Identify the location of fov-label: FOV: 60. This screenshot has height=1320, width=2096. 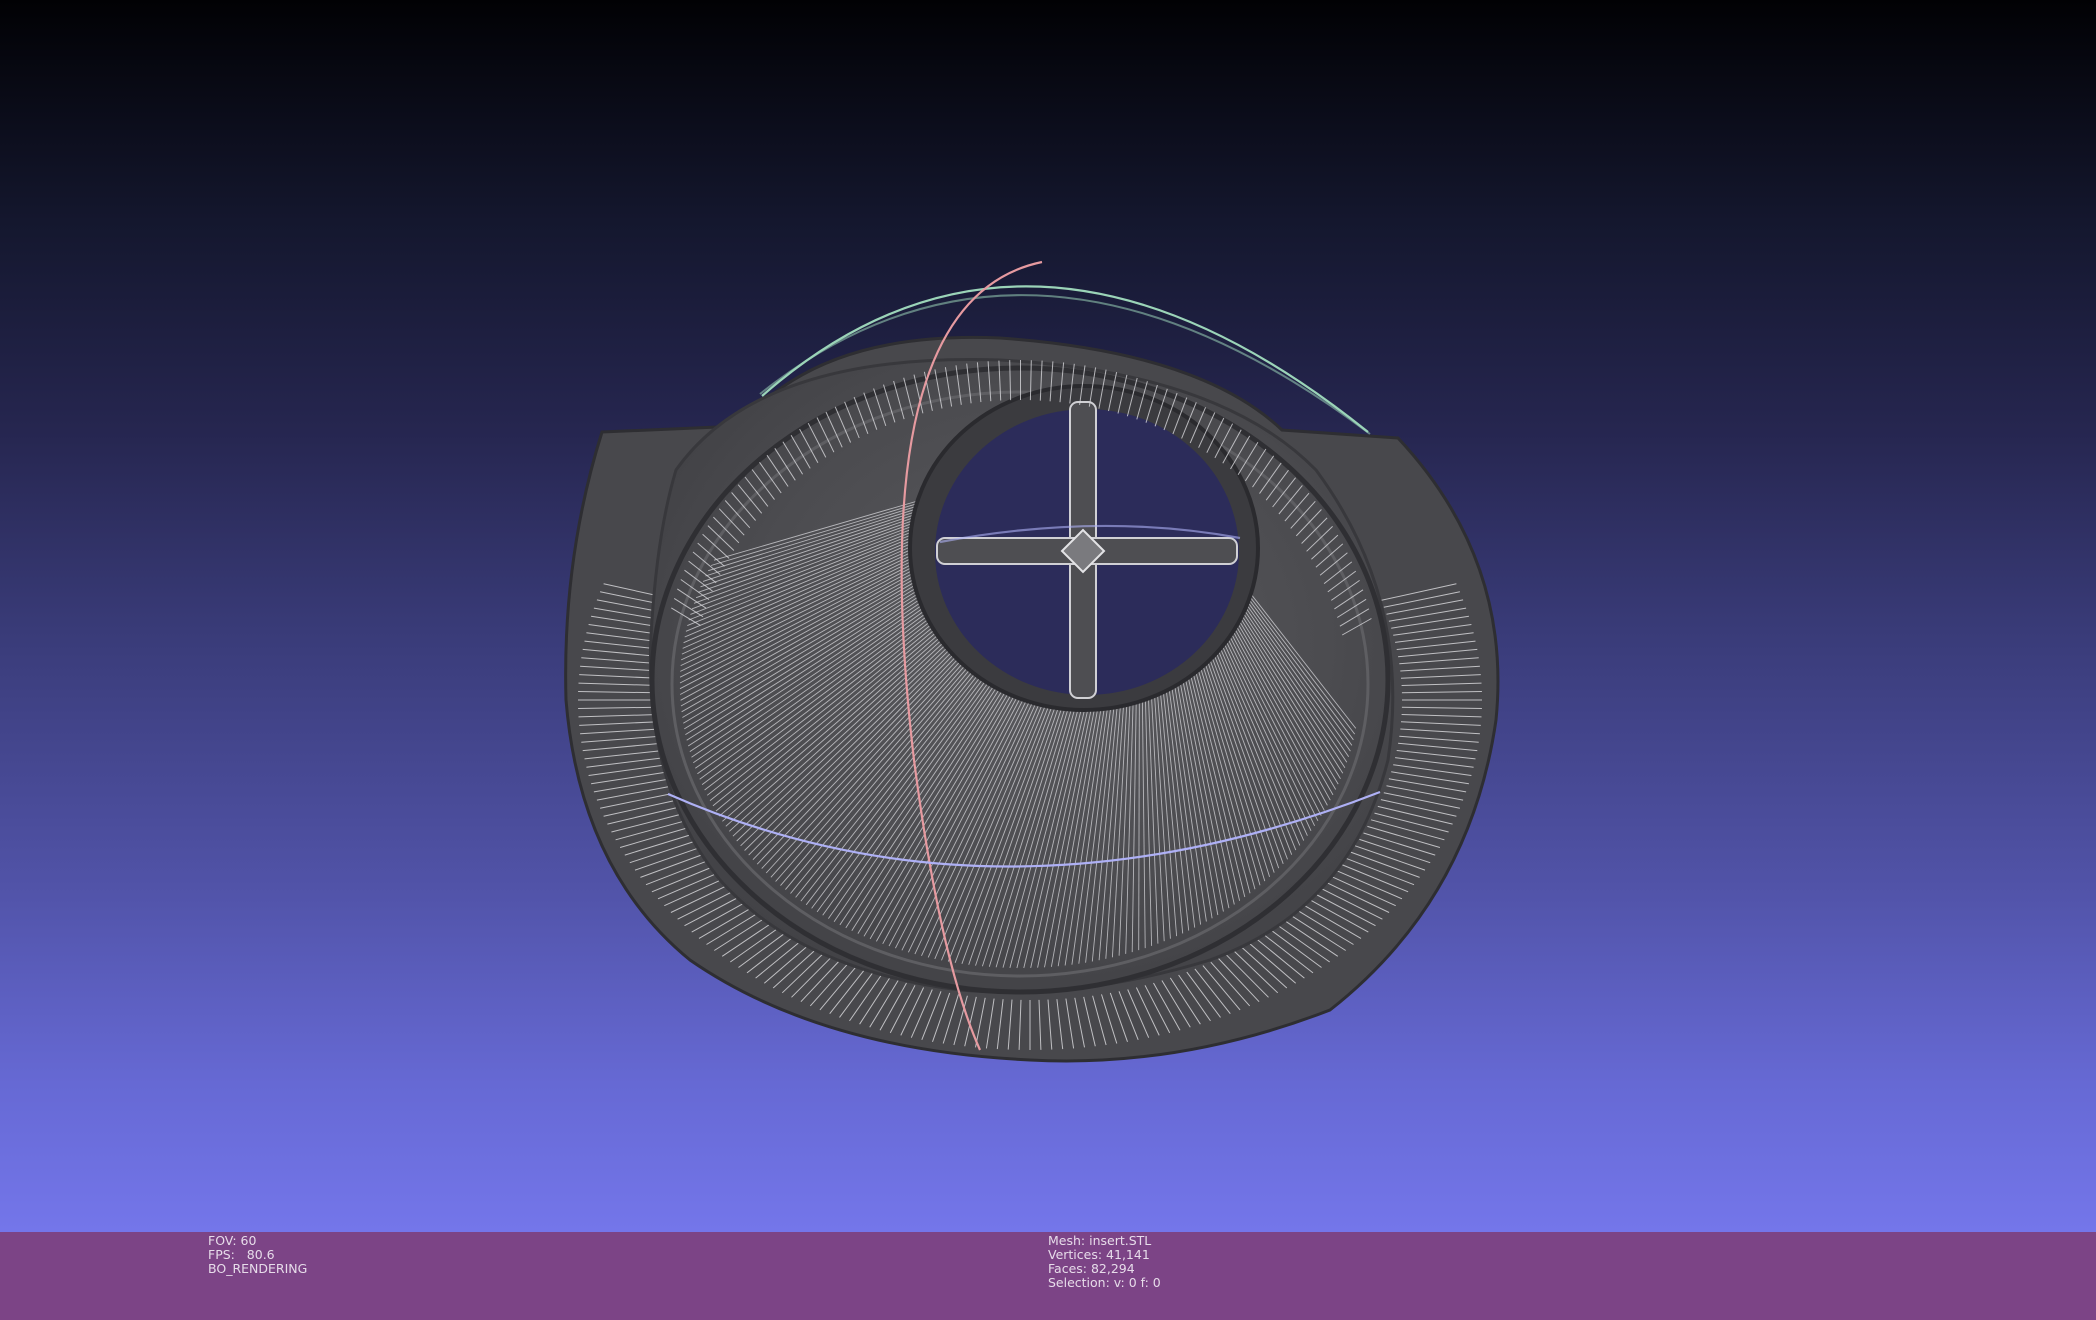
(232, 1240).